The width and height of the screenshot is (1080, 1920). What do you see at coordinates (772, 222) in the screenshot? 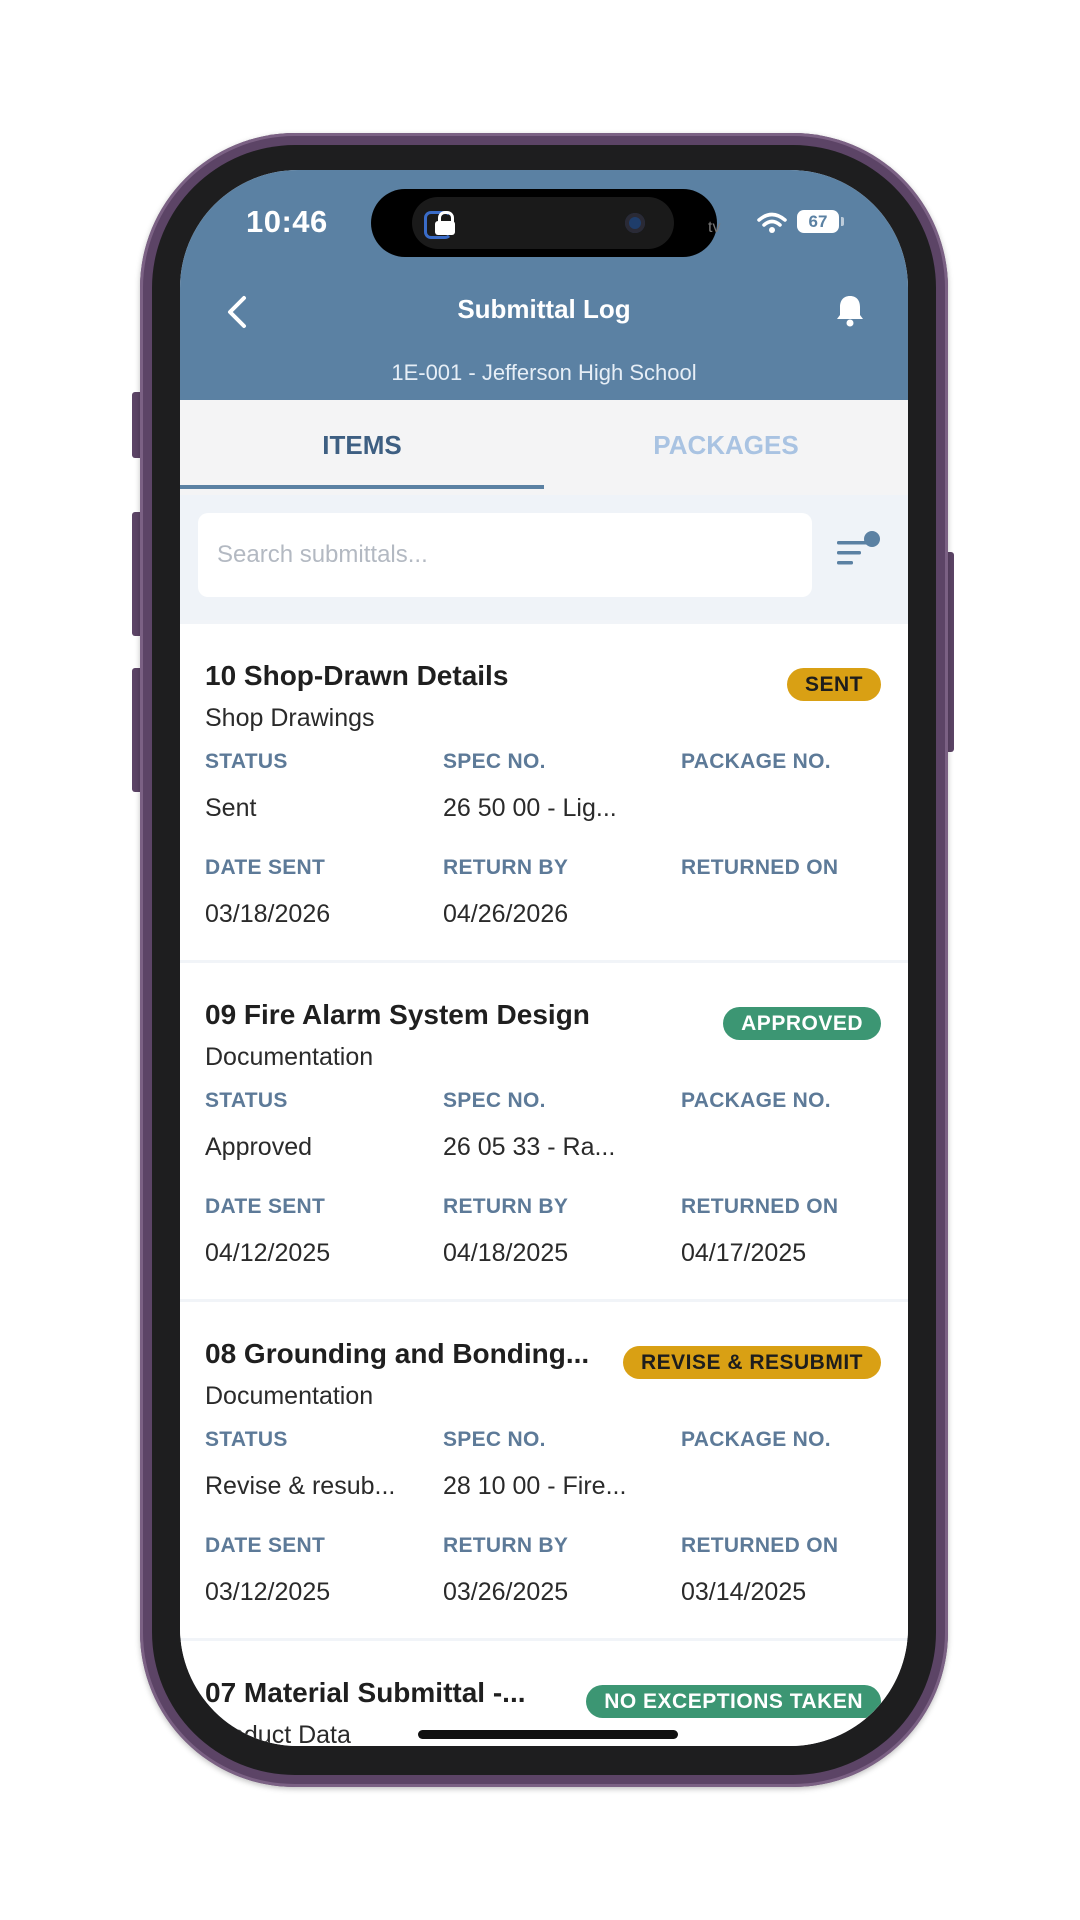
I see `wifi-icon` at bounding box center [772, 222].